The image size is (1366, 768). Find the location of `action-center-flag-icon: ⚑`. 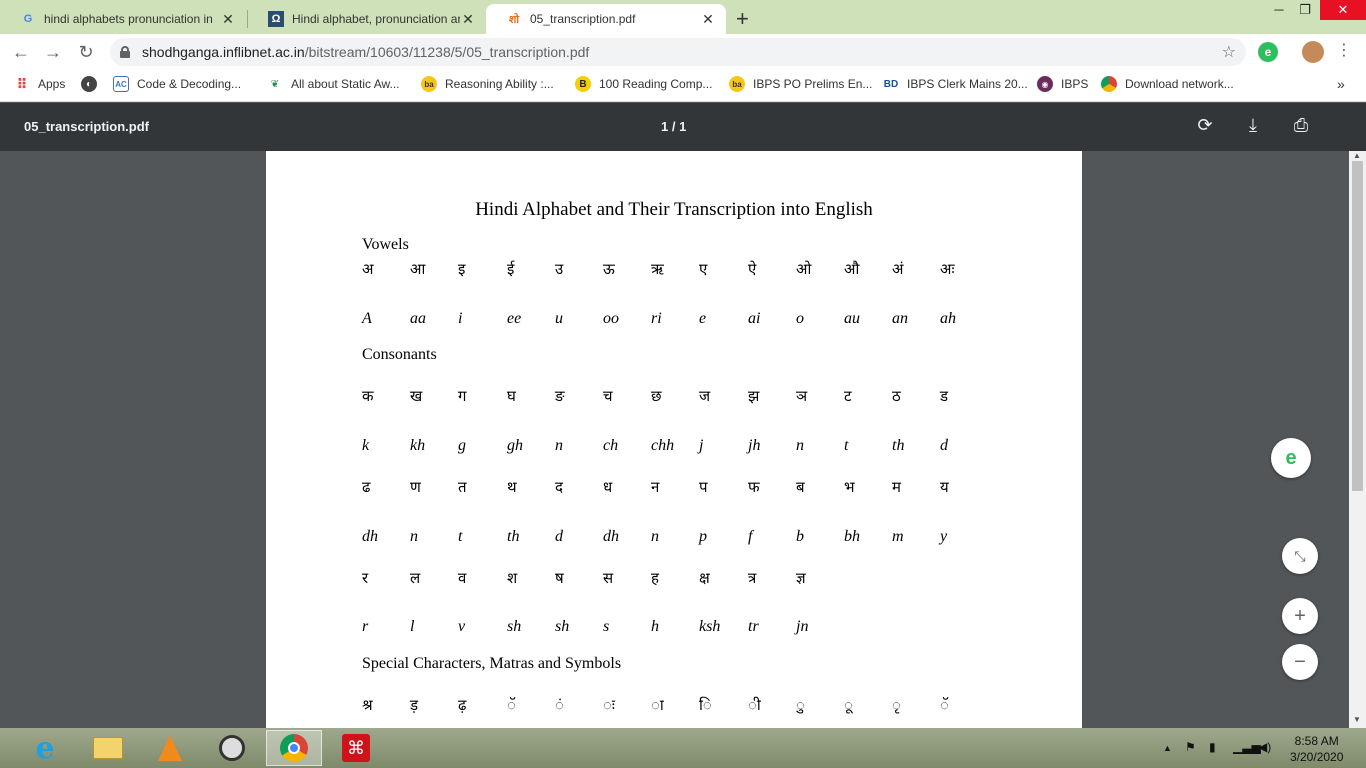

action-center-flag-icon: ⚑ is located at coordinates (1190, 747).